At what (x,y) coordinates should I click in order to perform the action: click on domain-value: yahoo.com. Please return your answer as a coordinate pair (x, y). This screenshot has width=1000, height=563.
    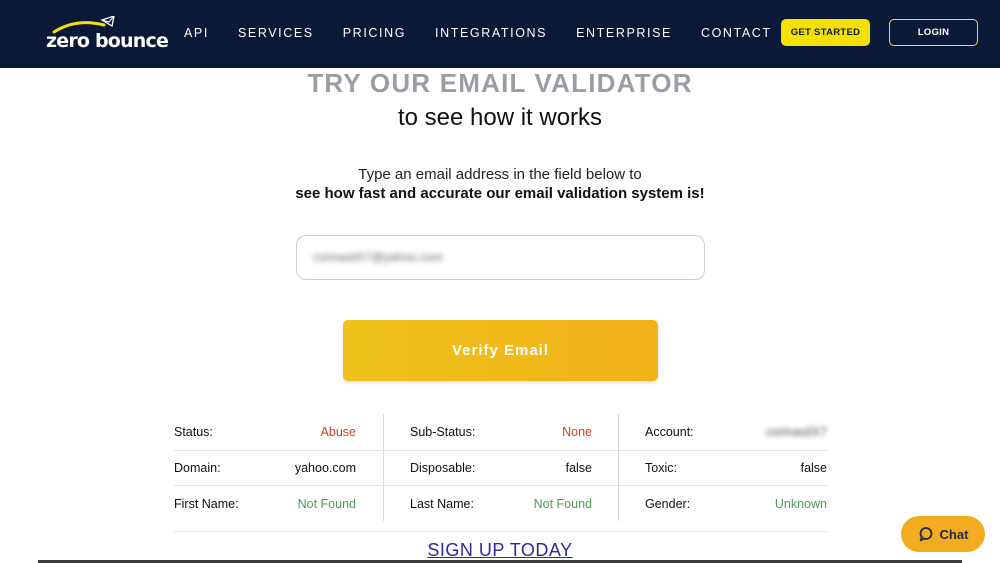
    Looking at the image, I should click on (325, 468).